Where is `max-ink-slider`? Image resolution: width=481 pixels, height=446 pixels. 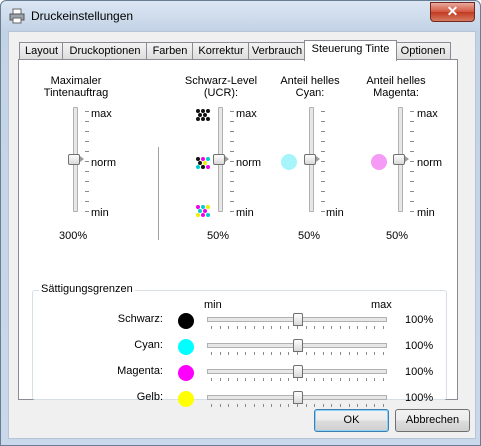 max-ink-slider is located at coordinates (76, 159).